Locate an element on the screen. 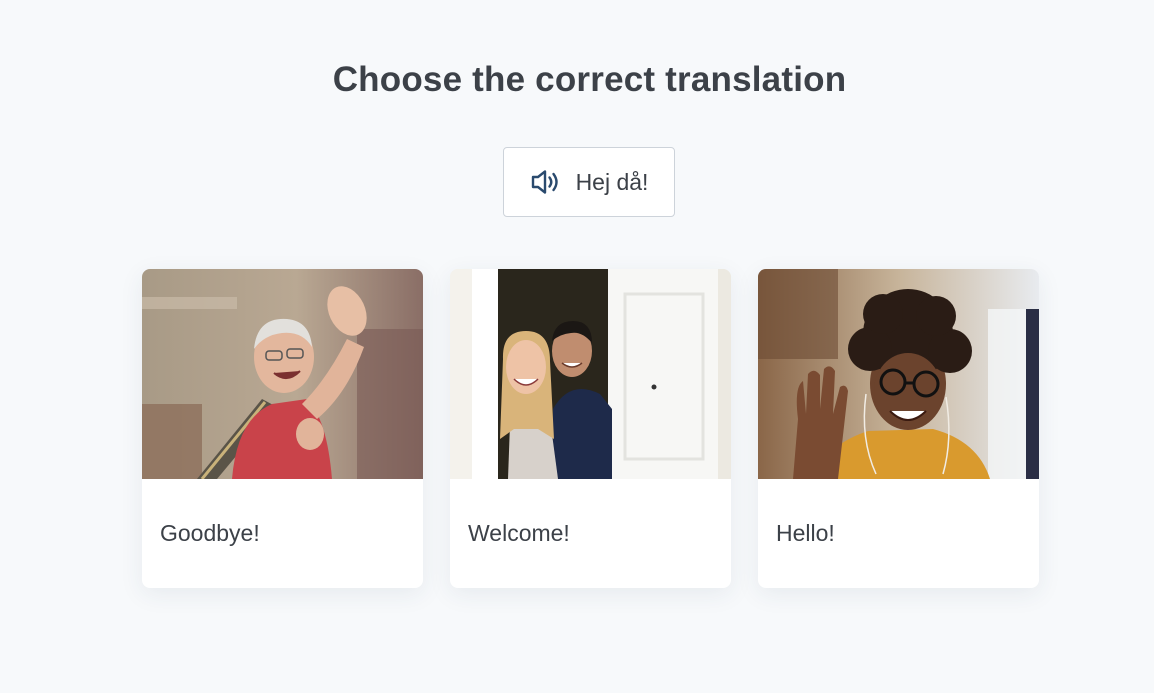 Image resolution: width=1154 pixels, height=693 pixels. speaker-icon is located at coordinates (546, 182).